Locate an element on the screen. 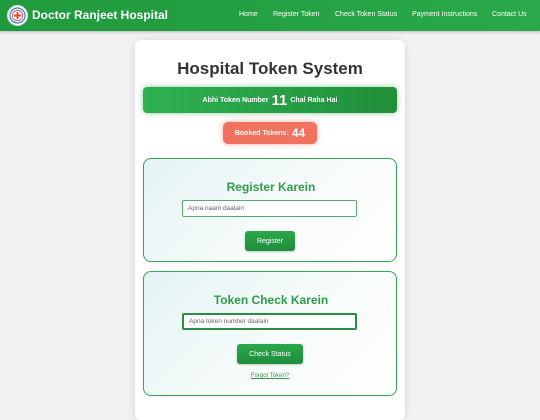 This screenshot has width=540, height=420. booked-tokens-badge: Booked Tokens: 44 is located at coordinates (270, 133).